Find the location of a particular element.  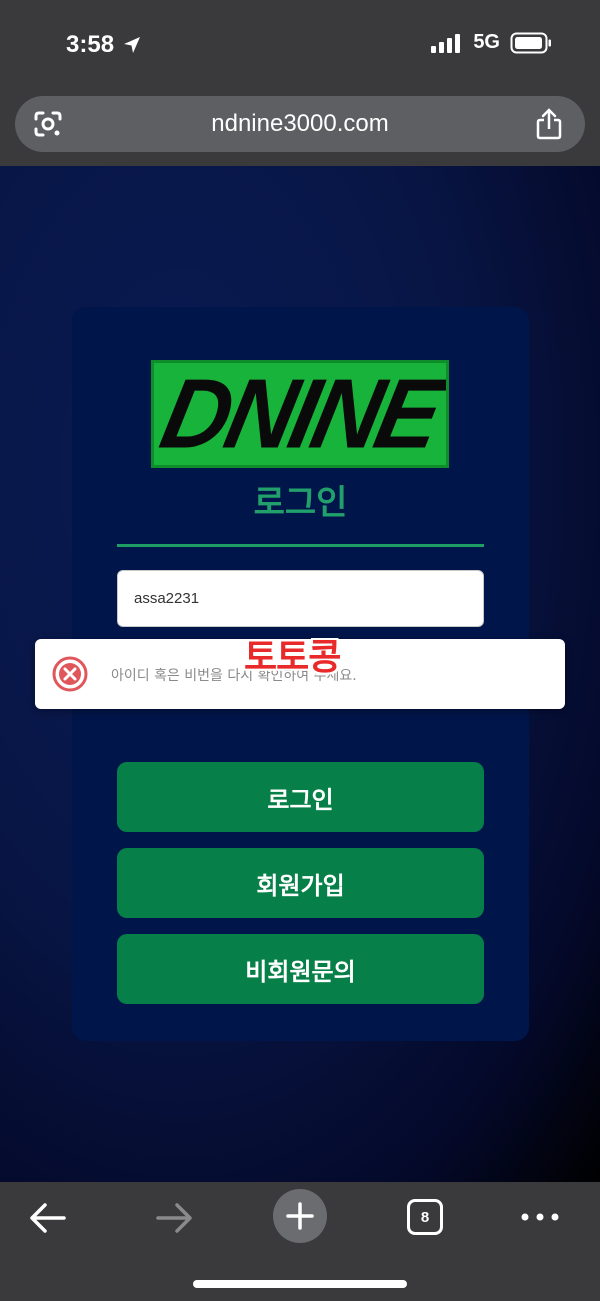

status-time-group: 3:58 is located at coordinates (104, 45).